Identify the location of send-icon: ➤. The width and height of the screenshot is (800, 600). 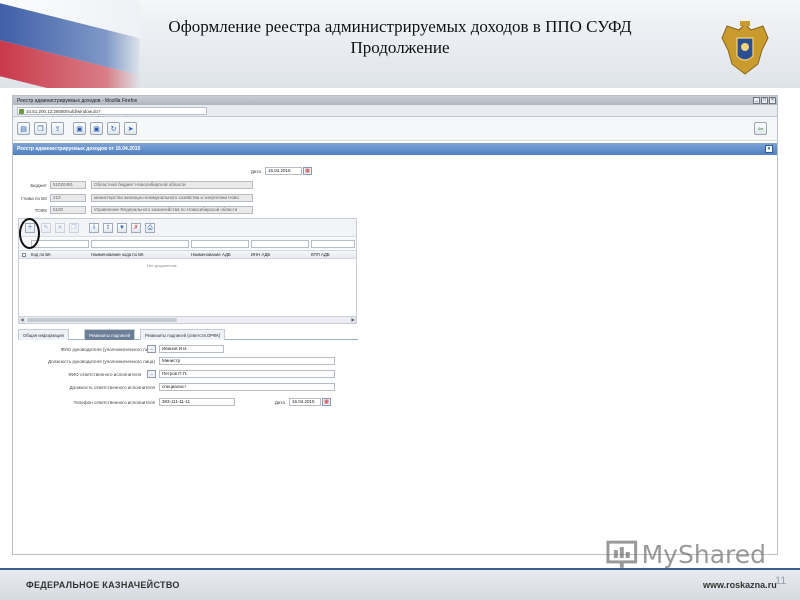
(130, 129).